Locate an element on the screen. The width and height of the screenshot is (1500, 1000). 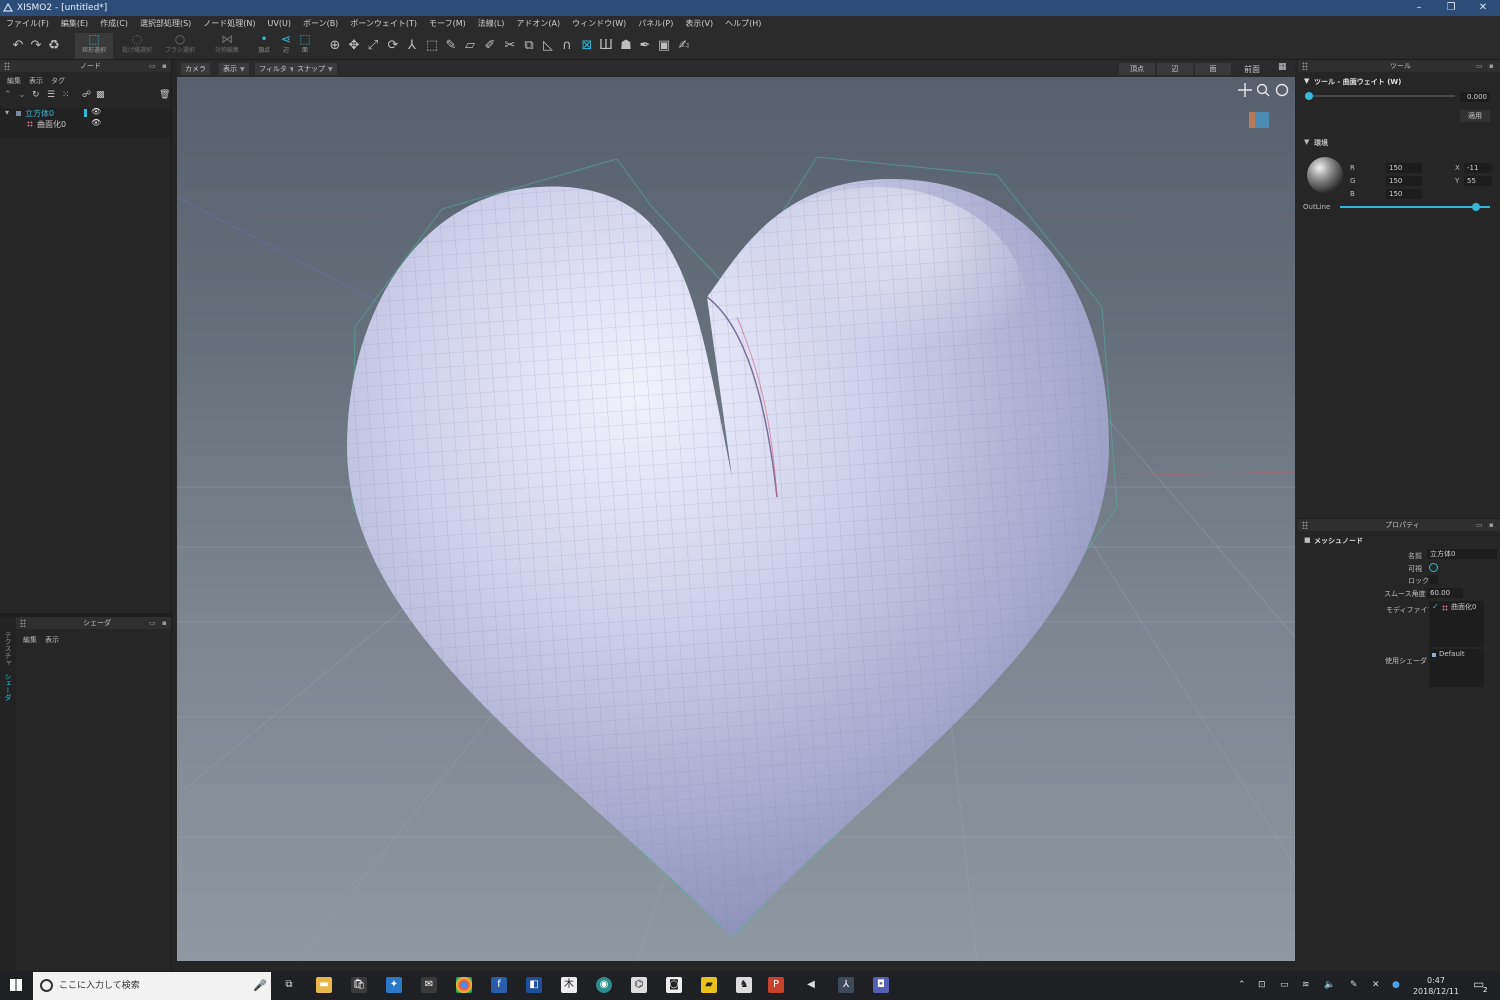
tree-row-subdiv0: 曲面化0 👁 is located at coordinates (85, 124).